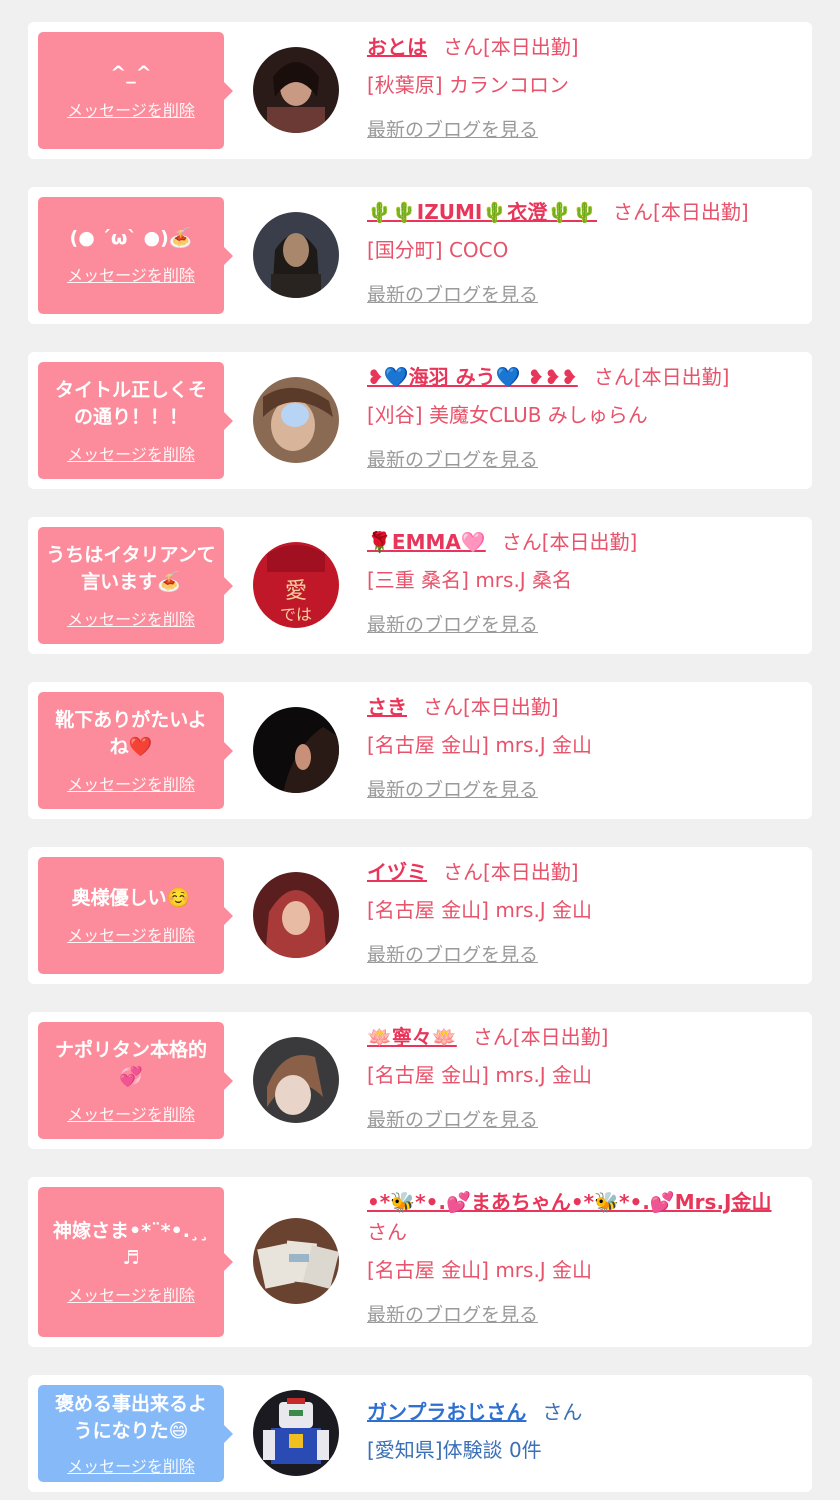 This screenshot has height=1500, width=840. Describe the element at coordinates (135, 90) in the screenshot. I see `message-bubble: ^_^ メッセージを削除` at that location.